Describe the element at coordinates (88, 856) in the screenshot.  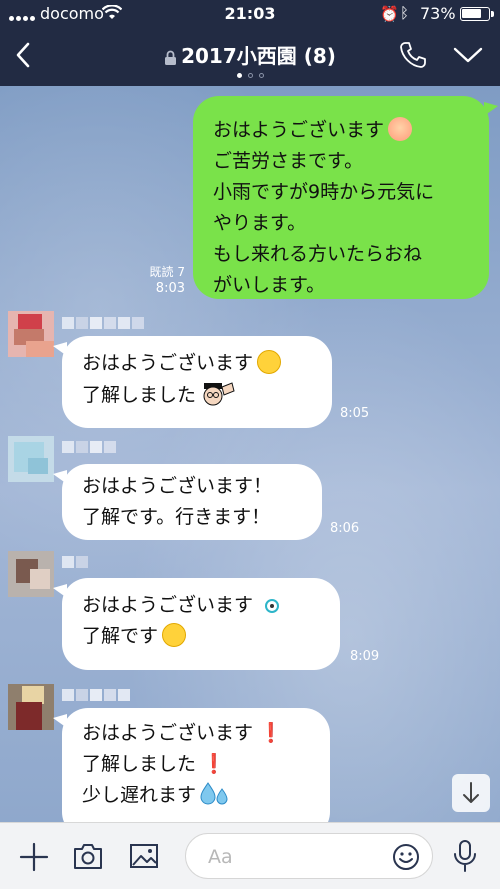
I see `camera-icon` at that location.